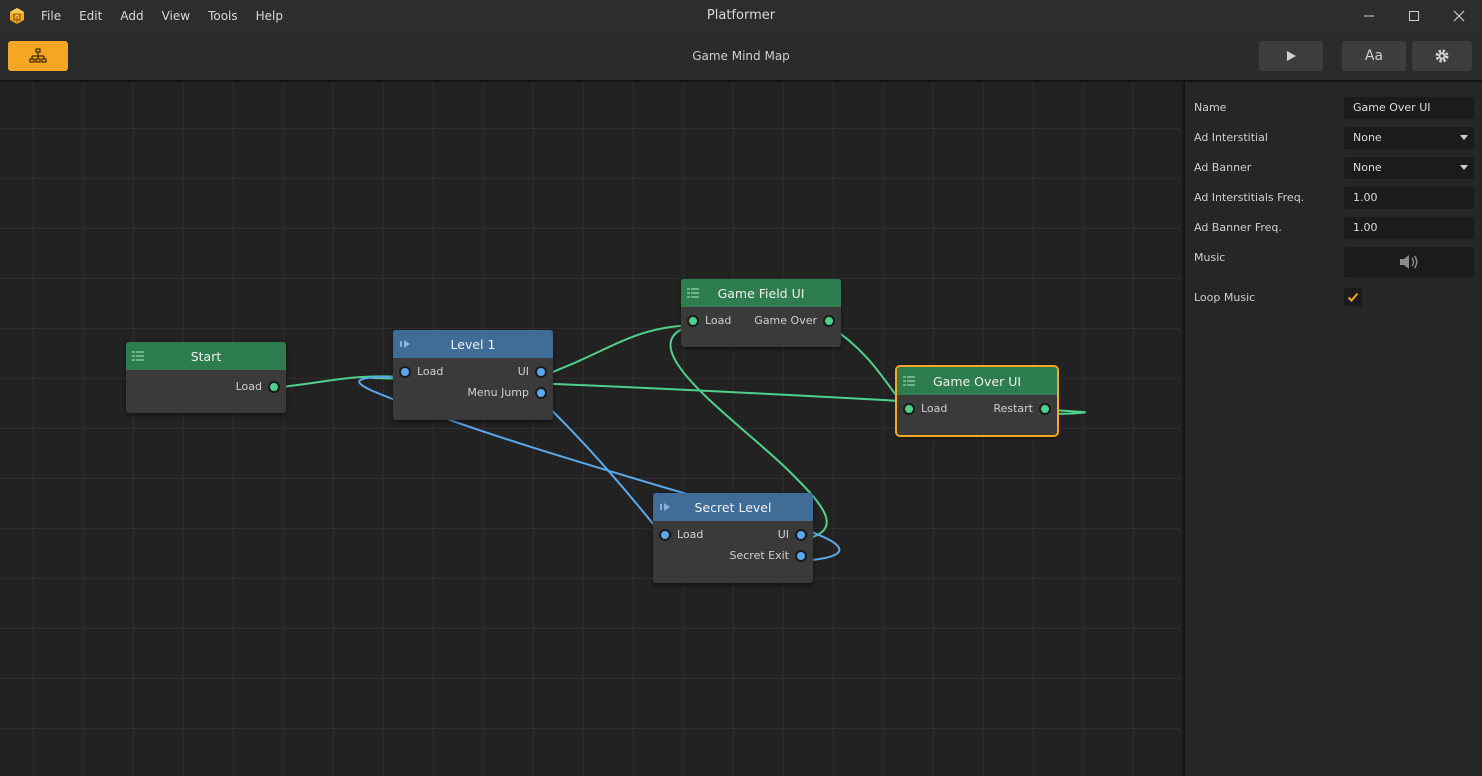 Image resolution: width=1482 pixels, height=776 pixels. I want to click on node-header: Start, so click(206, 356).